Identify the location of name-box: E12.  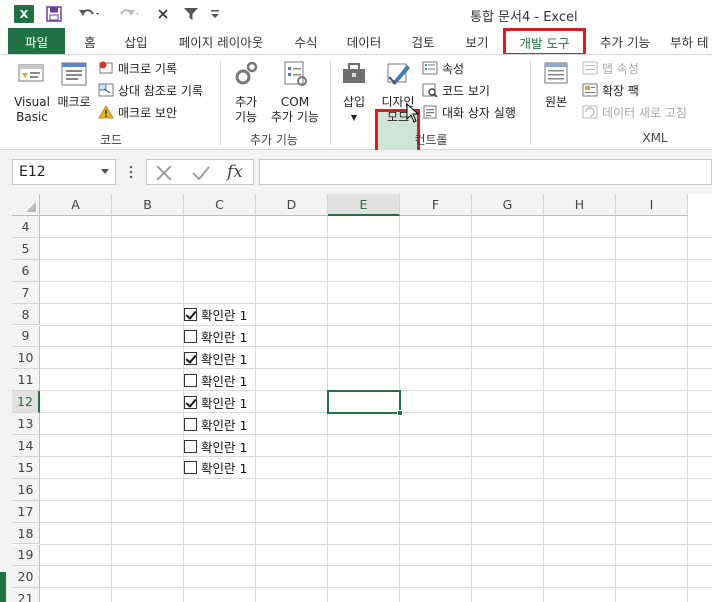
(64, 172).